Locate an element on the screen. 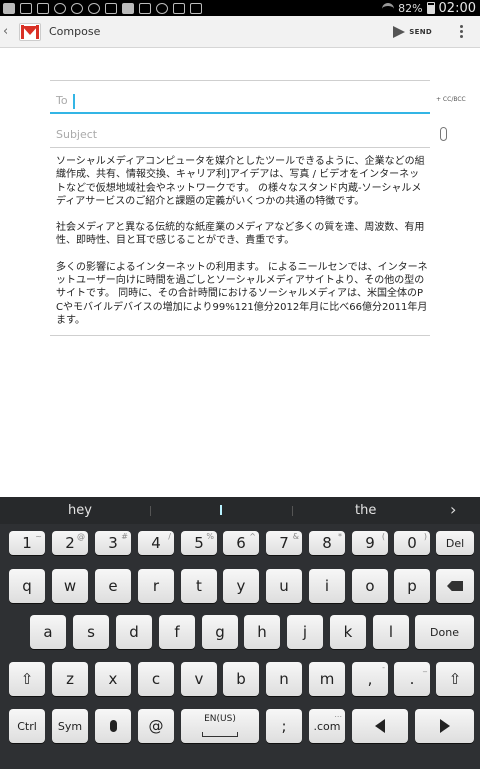 This screenshot has width=480, height=769. chevron-right-icon: › is located at coordinates (453, 509).